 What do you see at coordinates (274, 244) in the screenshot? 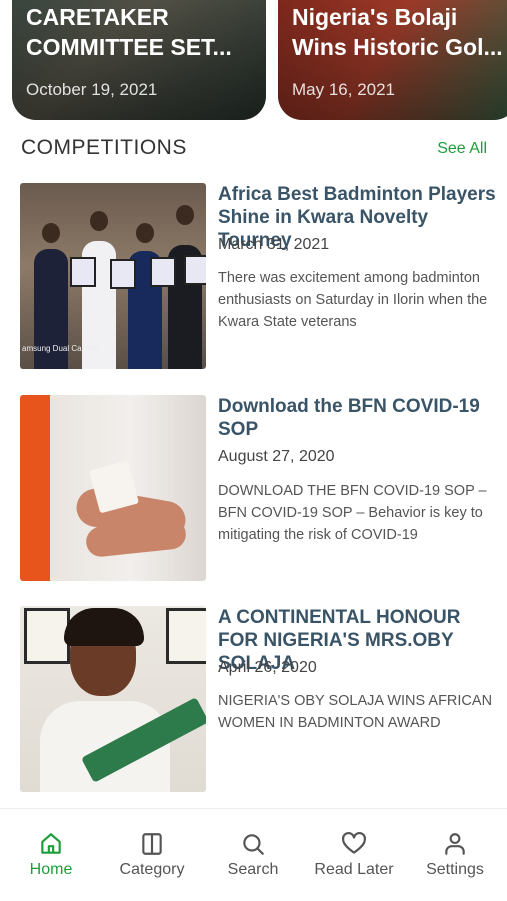
I see `article-date: March 31, 2021` at bounding box center [274, 244].